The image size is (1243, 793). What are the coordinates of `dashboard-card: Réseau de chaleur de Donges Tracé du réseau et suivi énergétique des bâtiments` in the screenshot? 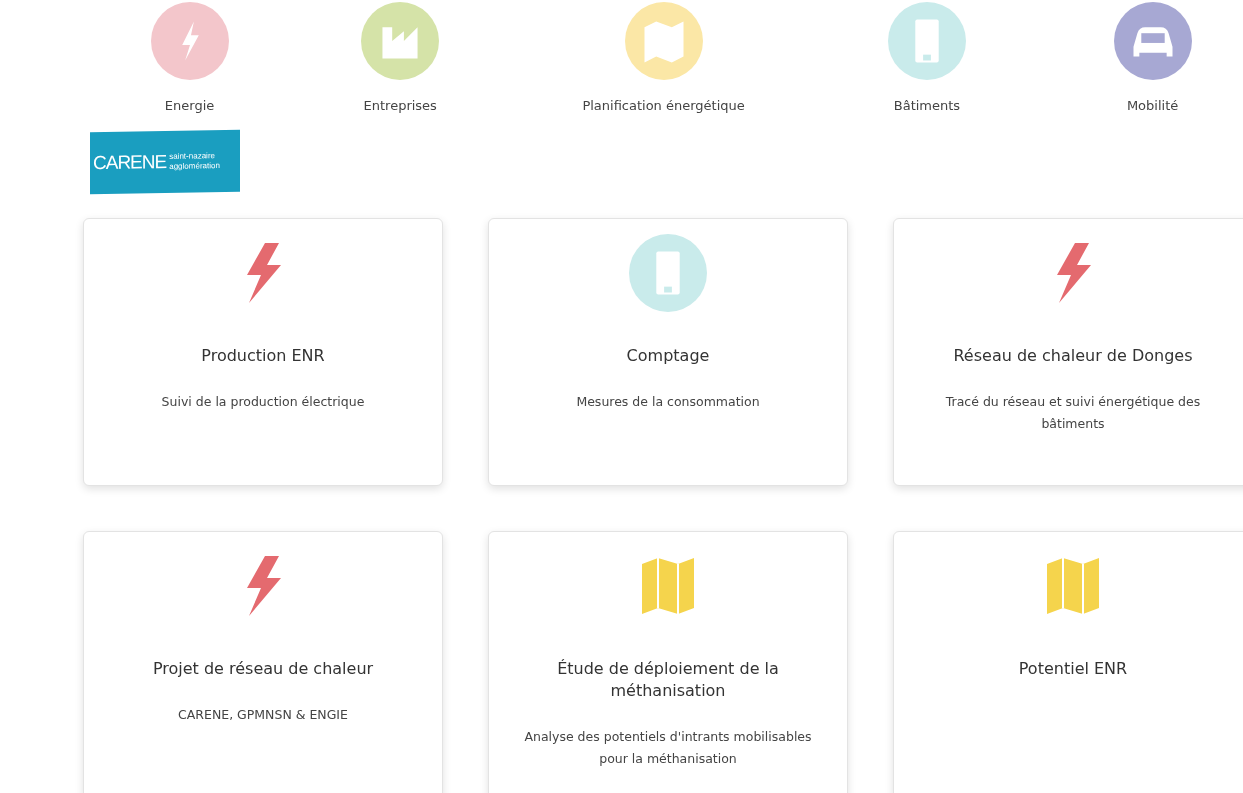 It's located at (1068, 352).